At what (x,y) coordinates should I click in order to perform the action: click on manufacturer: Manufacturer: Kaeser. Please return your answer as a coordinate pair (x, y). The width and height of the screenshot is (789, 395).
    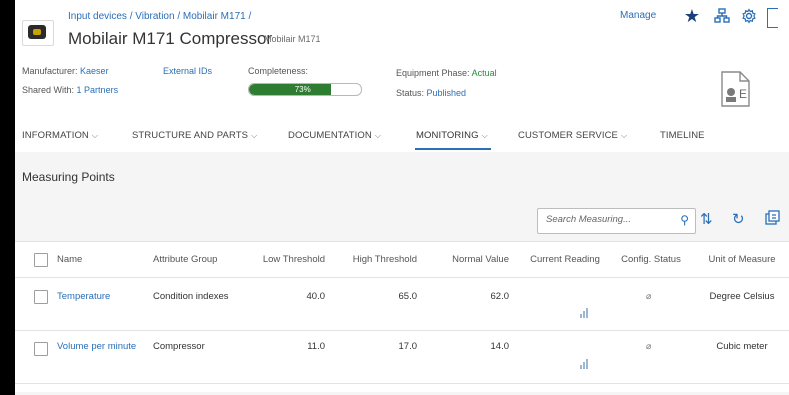
    Looking at the image, I should click on (65, 71).